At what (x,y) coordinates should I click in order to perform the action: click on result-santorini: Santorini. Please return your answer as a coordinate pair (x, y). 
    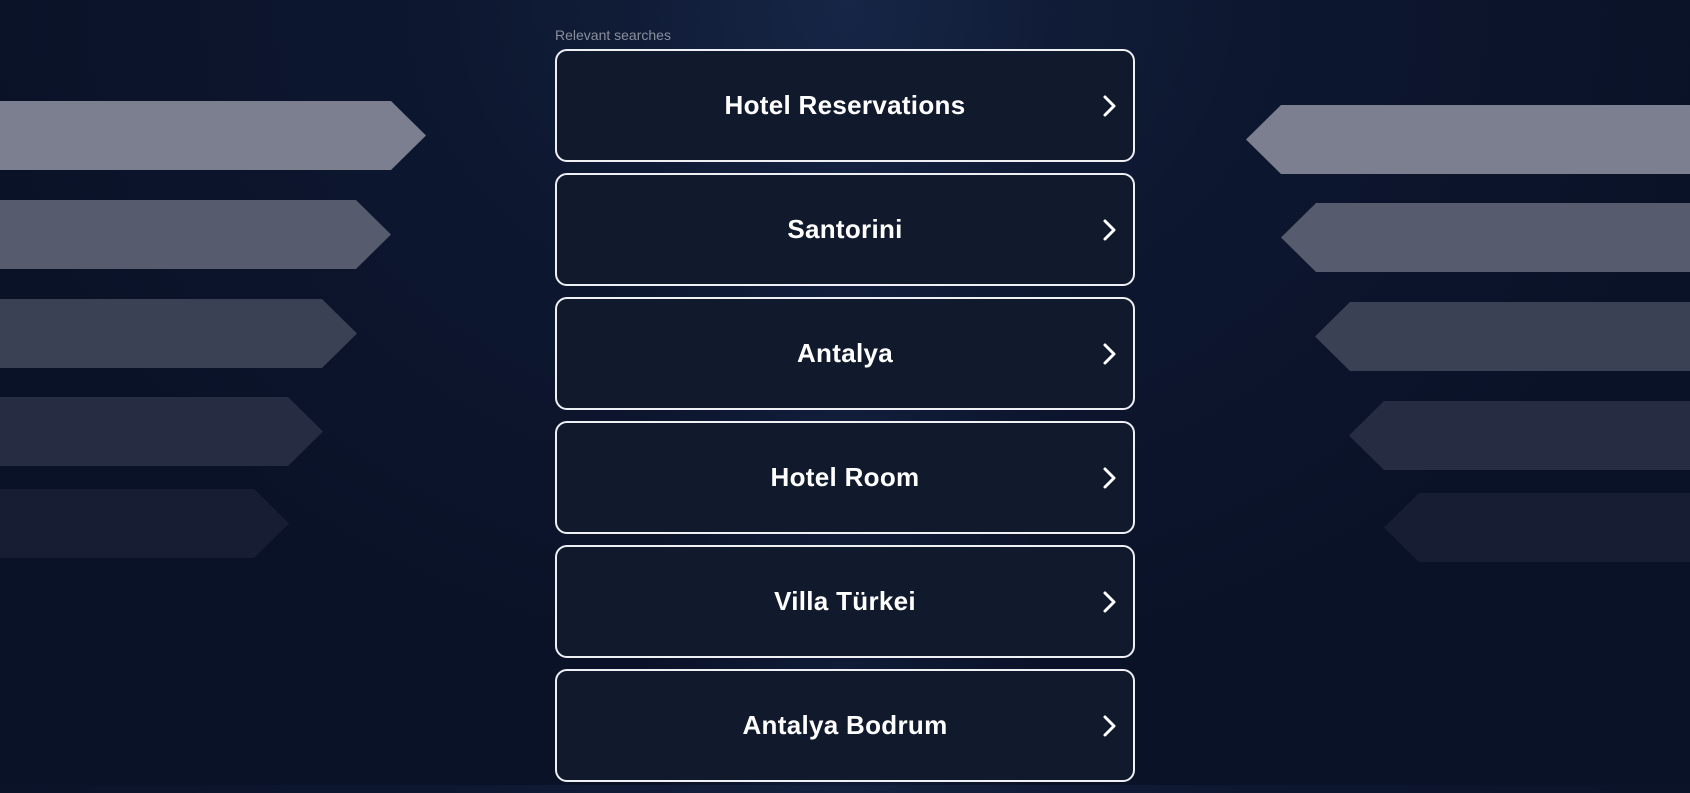
    Looking at the image, I should click on (845, 229).